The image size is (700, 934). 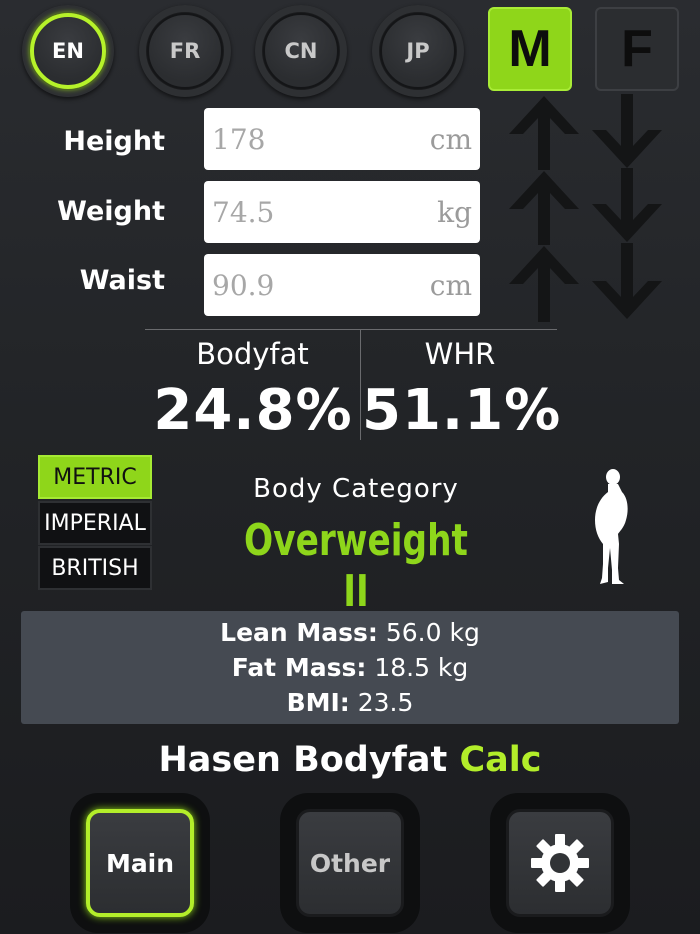 I want to click on weight-field: 74.5 kg, so click(x=342, y=212).